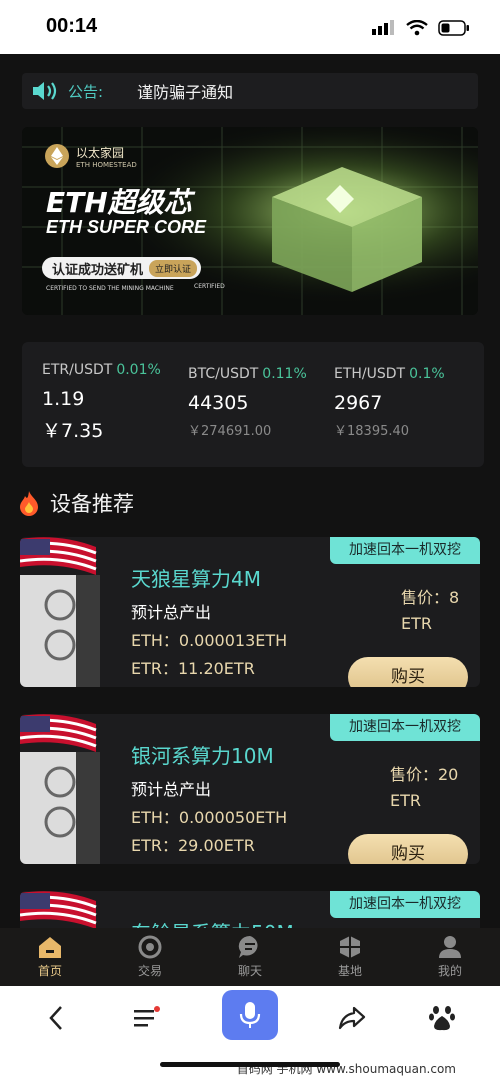 The height and width of the screenshot is (1082, 500). I want to click on chevron-left-icon, so click(55, 1018).